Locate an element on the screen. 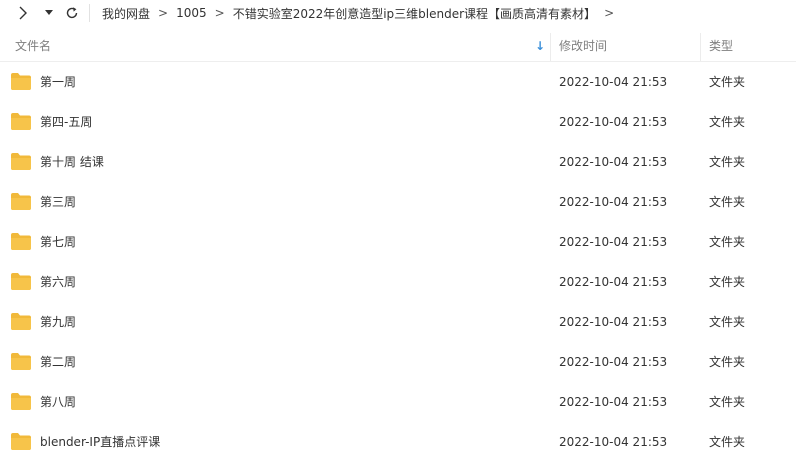  sort-down-arrow-icon: ↓ is located at coordinates (540, 47).